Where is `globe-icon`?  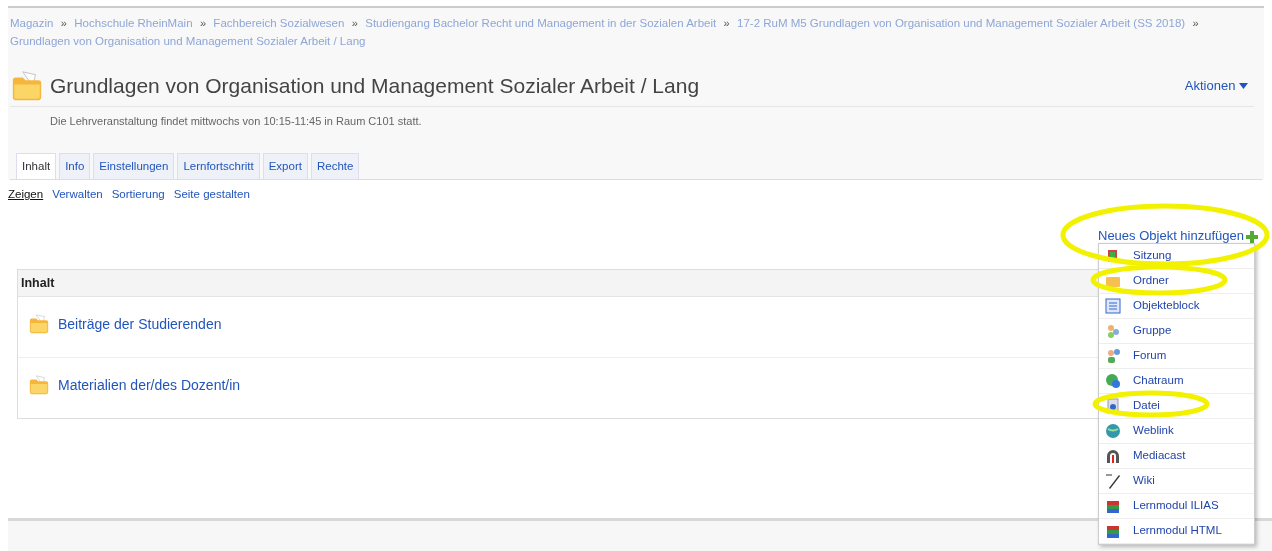
globe-icon is located at coordinates (1113, 431).